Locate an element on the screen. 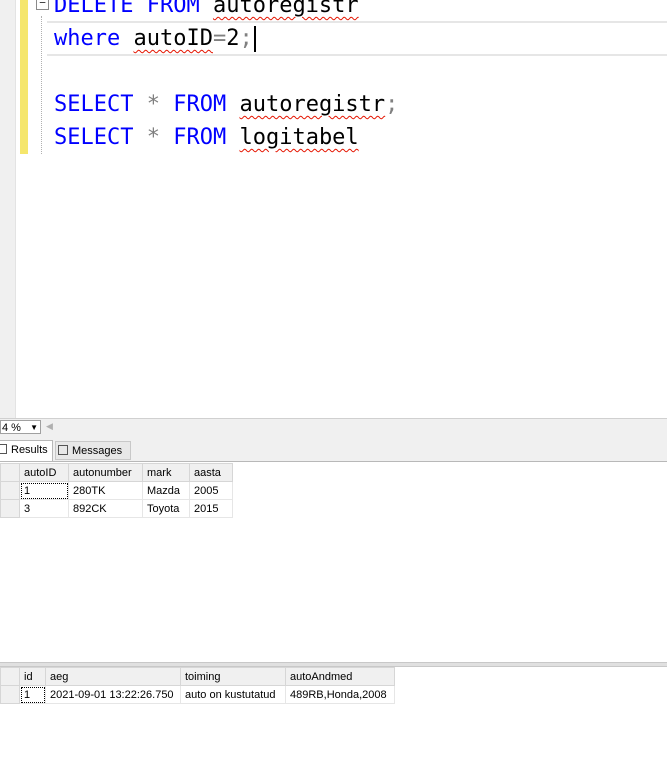 Image resolution: width=667 pixels, height=770 pixels. grid-header-row: autoID autonumber mark aasta is located at coordinates (116, 472).